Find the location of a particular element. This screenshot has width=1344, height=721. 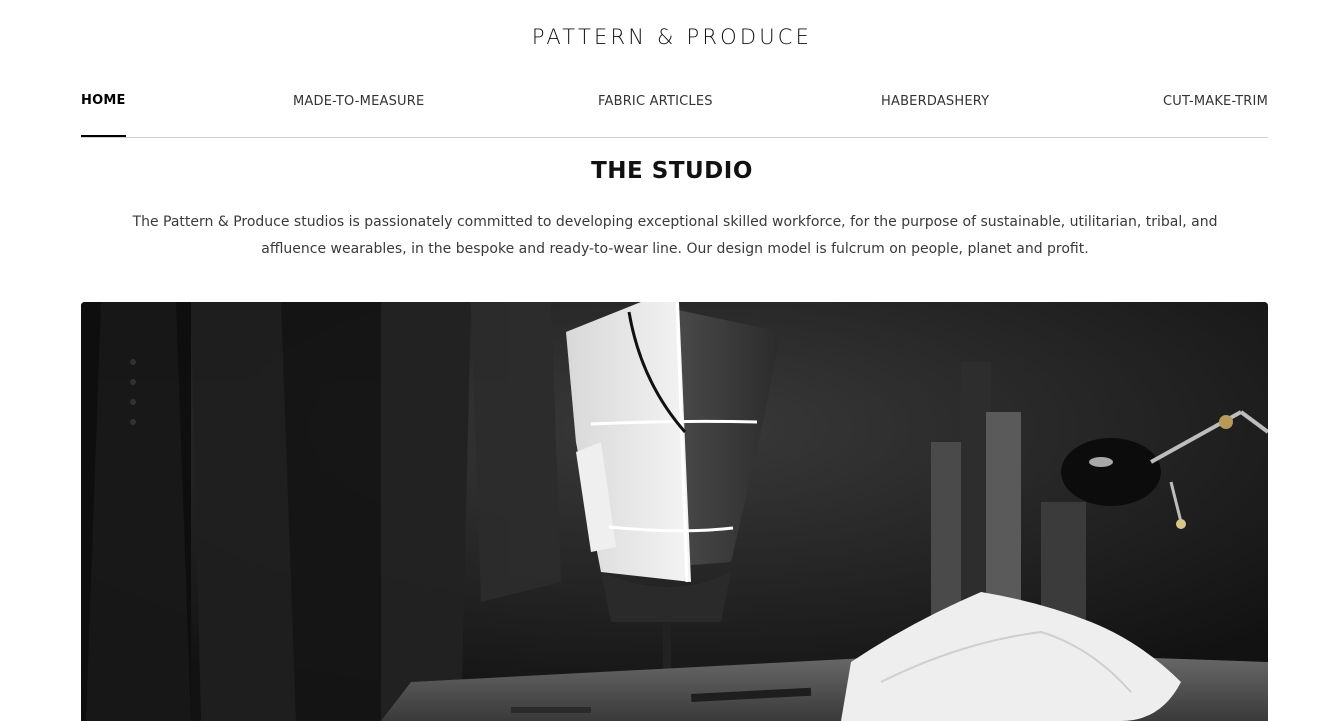

nav-item-fabric-articles: FABRIC ARTICLES is located at coordinates (655, 101).